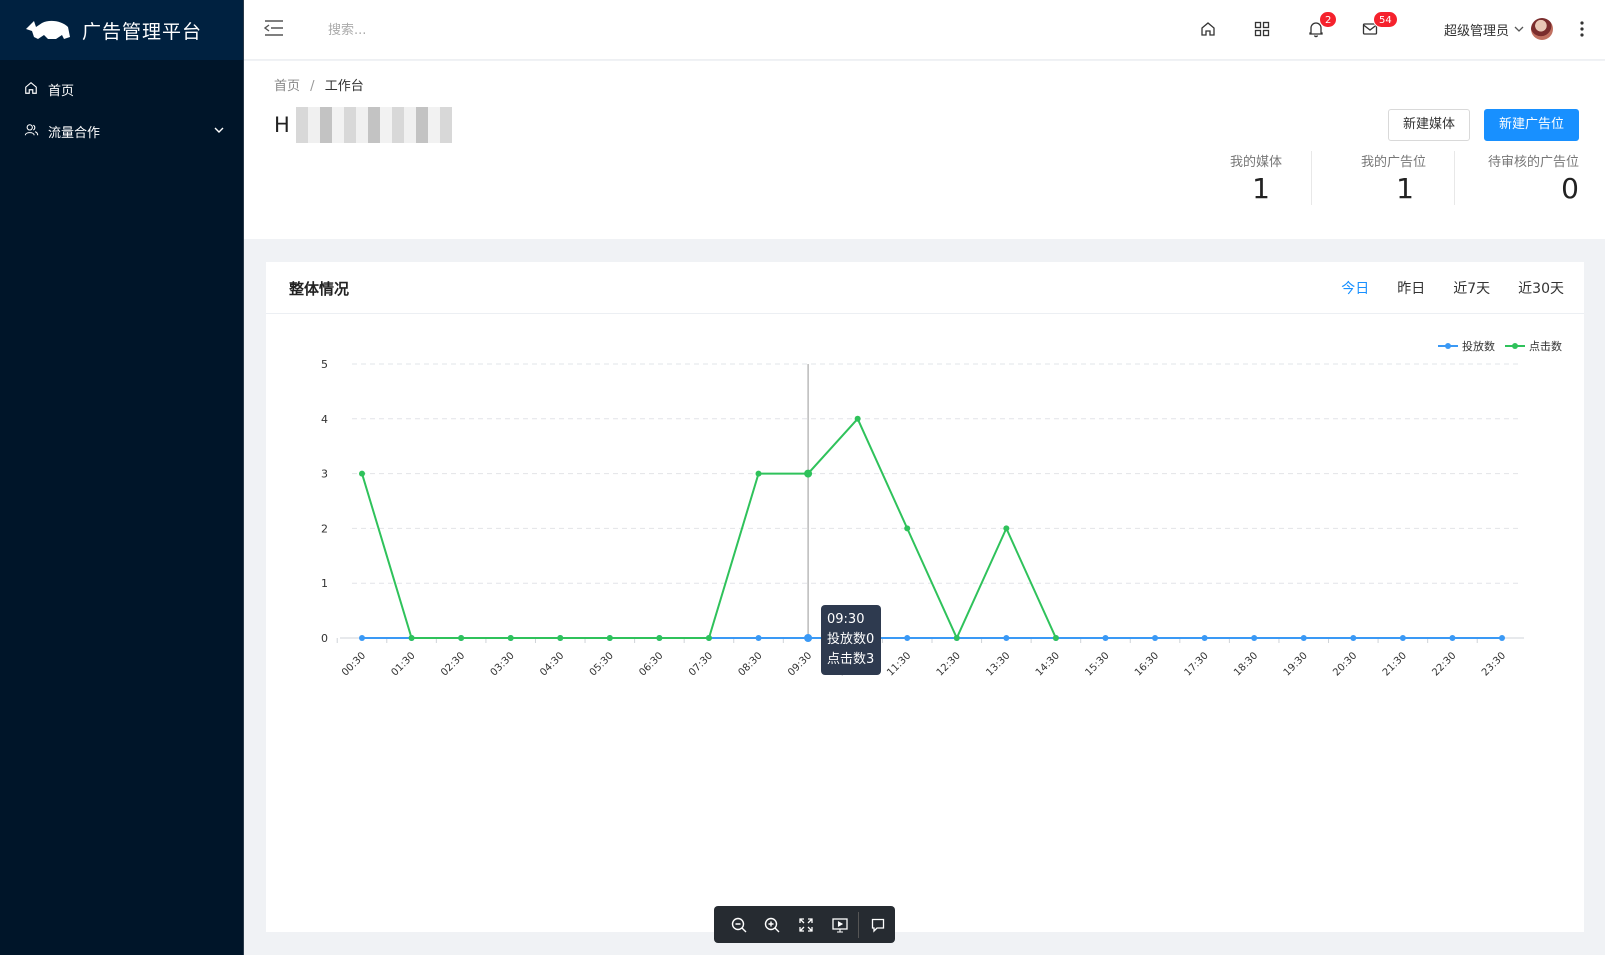  What do you see at coordinates (373, 125) in the screenshot?
I see `redacted-username` at bounding box center [373, 125].